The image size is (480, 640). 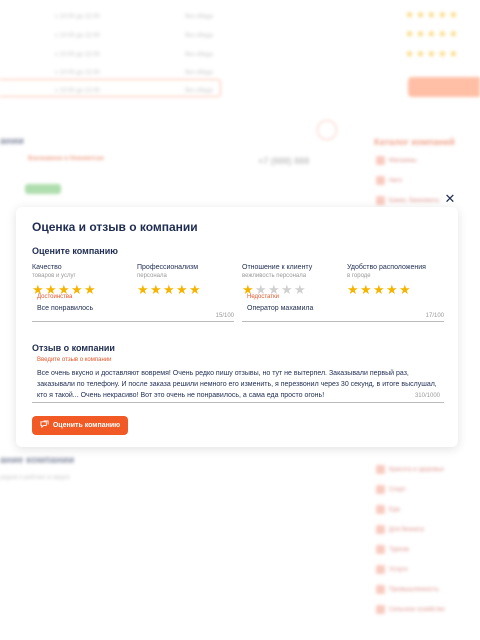 I want to click on criterion-name: Качество, so click(x=47, y=267).